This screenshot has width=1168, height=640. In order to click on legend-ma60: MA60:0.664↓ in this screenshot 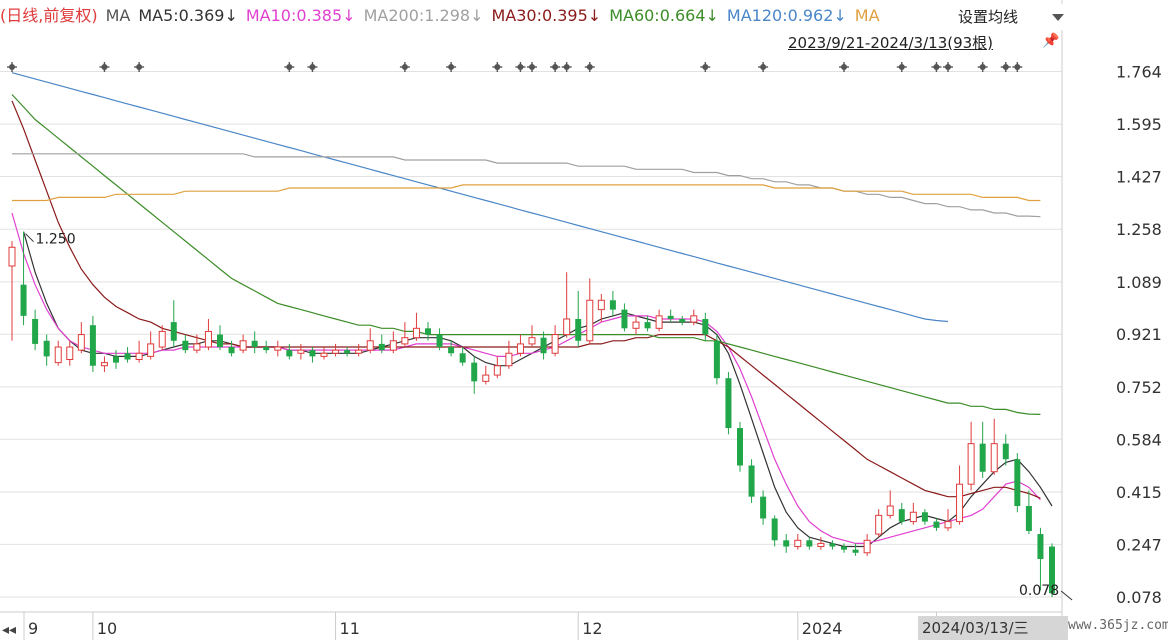, I will do `click(664, 15)`.